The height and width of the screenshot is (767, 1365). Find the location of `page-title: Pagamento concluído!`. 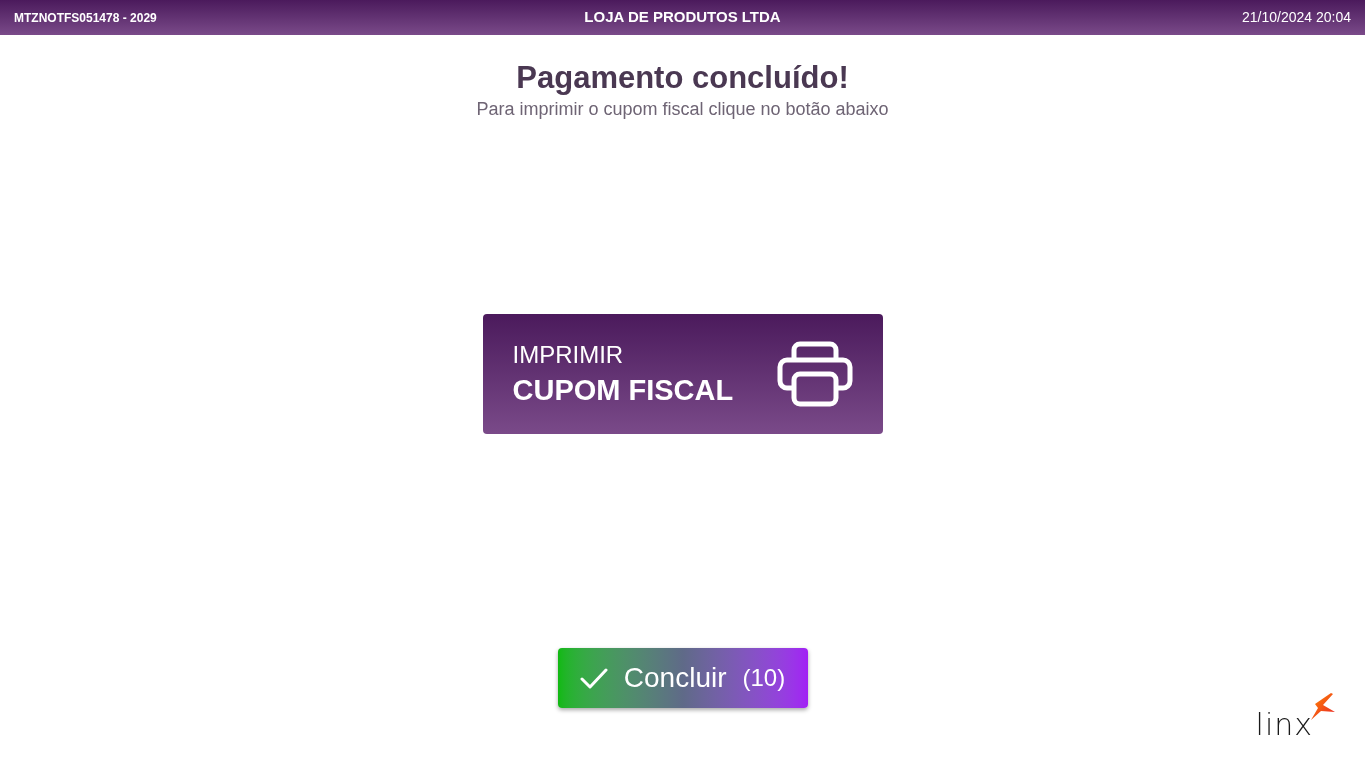

page-title: Pagamento concluído! is located at coordinates (682, 78).